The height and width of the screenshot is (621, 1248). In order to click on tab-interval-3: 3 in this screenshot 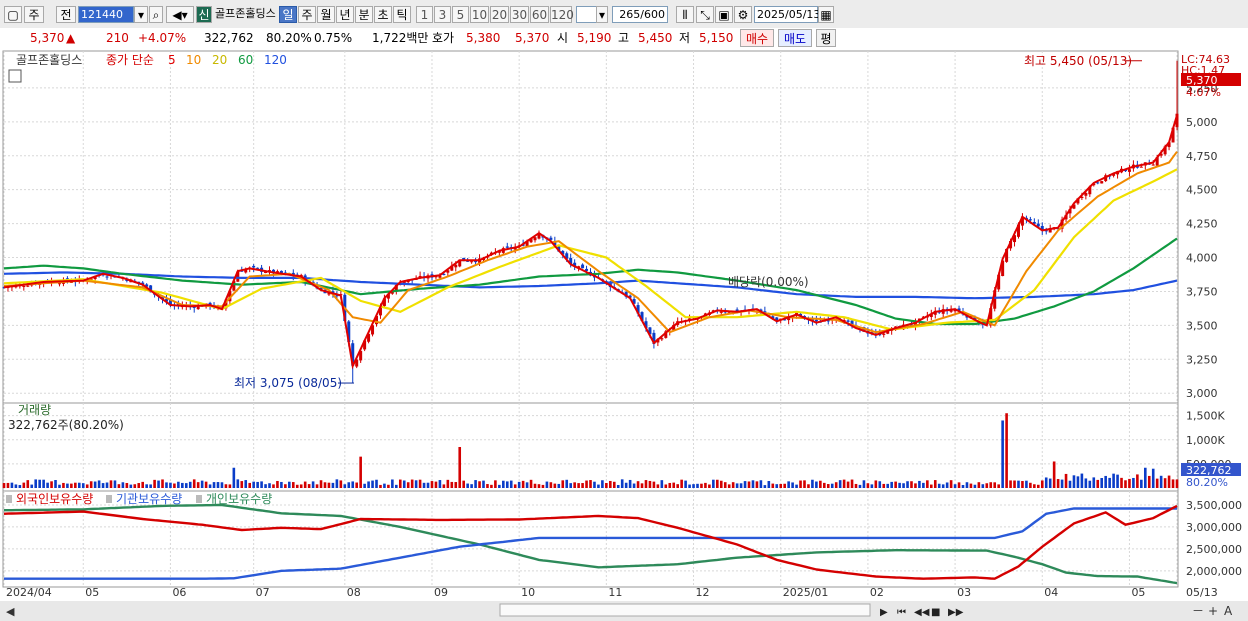, I will do `click(442, 14)`.